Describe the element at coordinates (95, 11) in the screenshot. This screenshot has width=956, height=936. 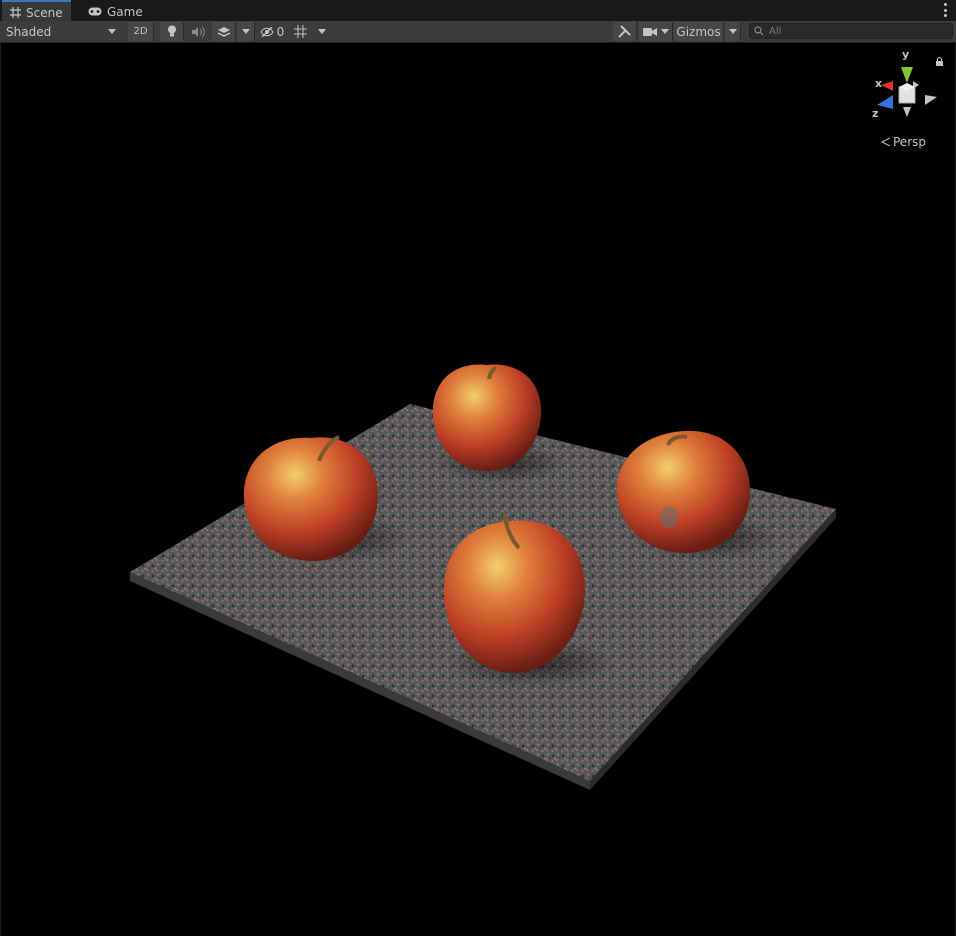
I see `gamepad-icon` at that location.